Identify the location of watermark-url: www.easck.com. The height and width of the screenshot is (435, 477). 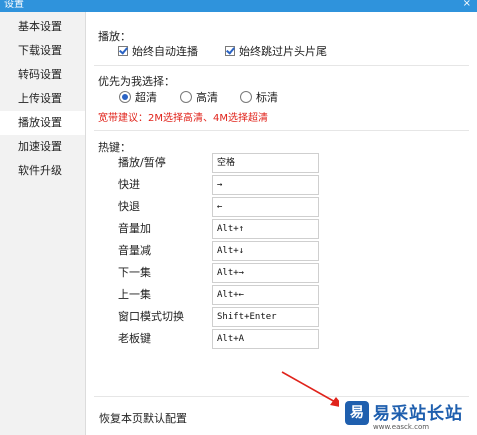
(401, 427).